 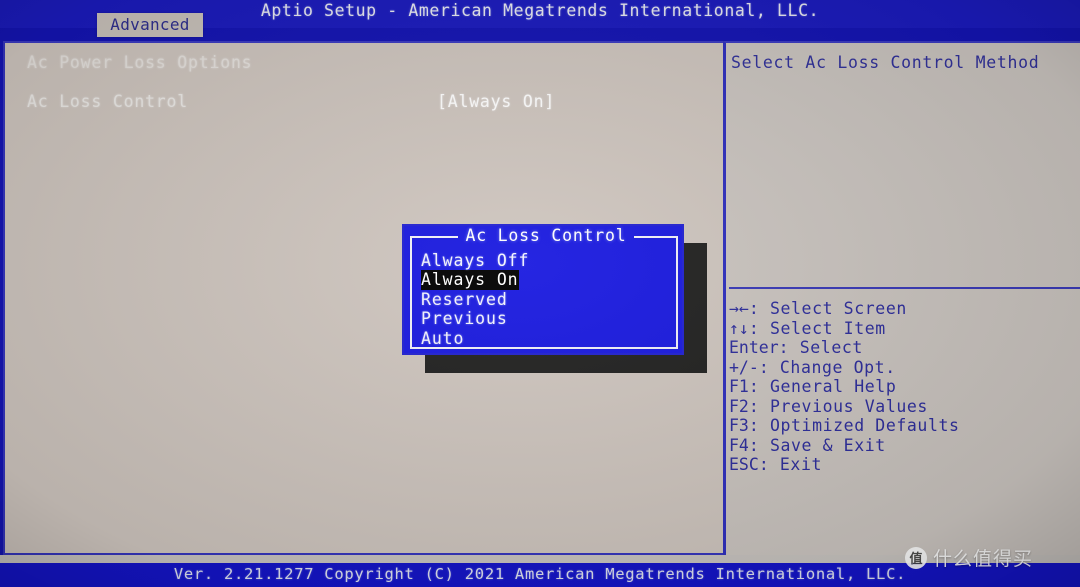 What do you see at coordinates (817, 445) in the screenshot?
I see `key-legend-action: : Save & Exit` at bounding box center [817, 445].